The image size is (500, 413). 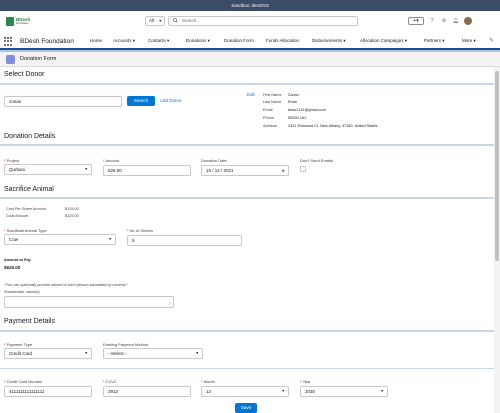 What do you see at coordinates (29, 321) in the screenshot?
I see `section-title-payment-details: Payment Details` at bounding box center [29, 321].